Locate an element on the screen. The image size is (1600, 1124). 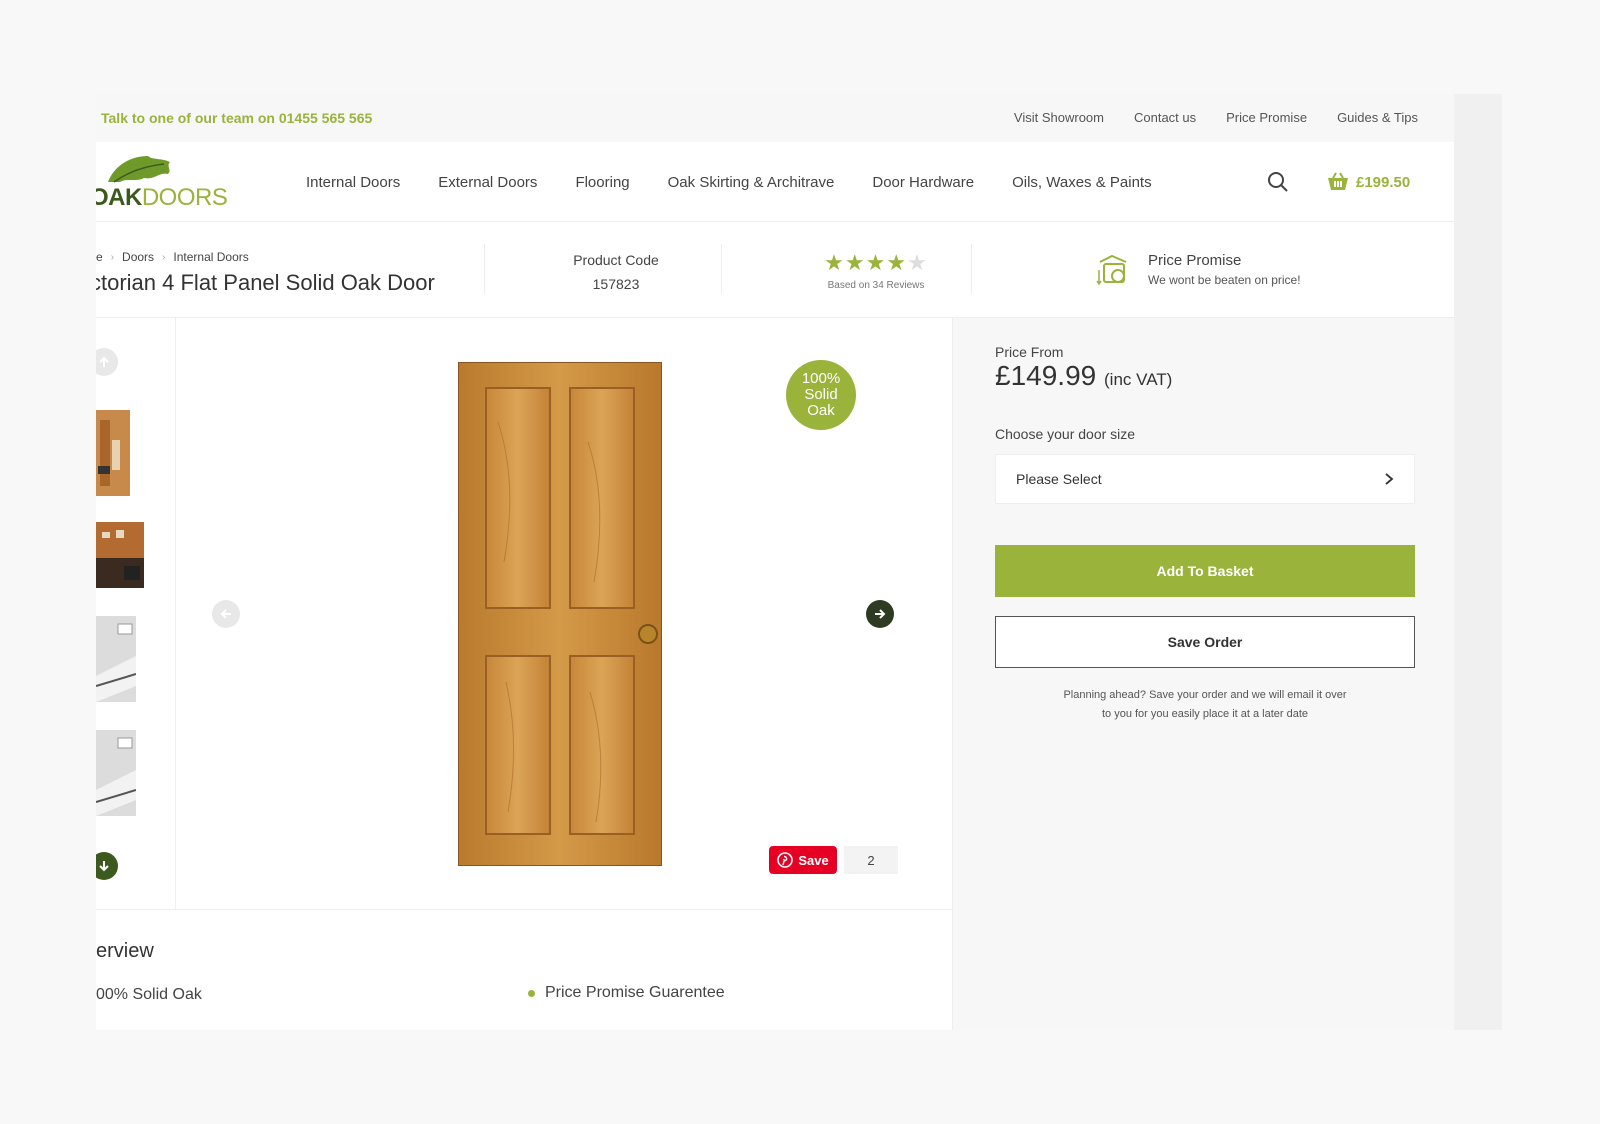
breadcrumb: e › Doors › Internal Doors is located at coordinates (172, 257).